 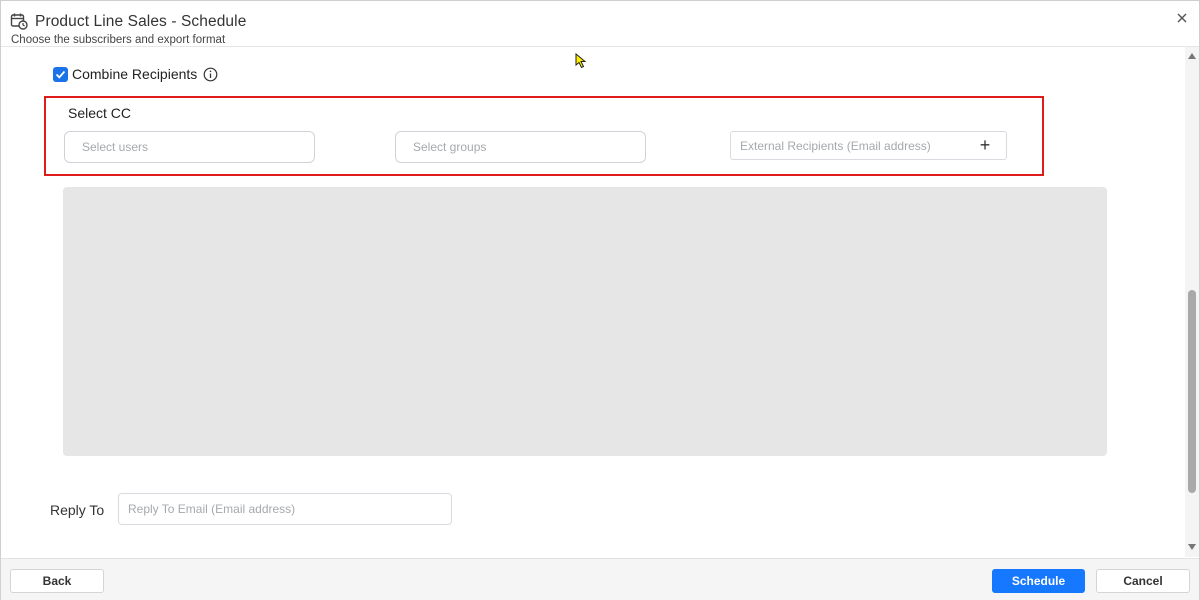 I want to click on reply-to-input, so click(x=285, y=509).